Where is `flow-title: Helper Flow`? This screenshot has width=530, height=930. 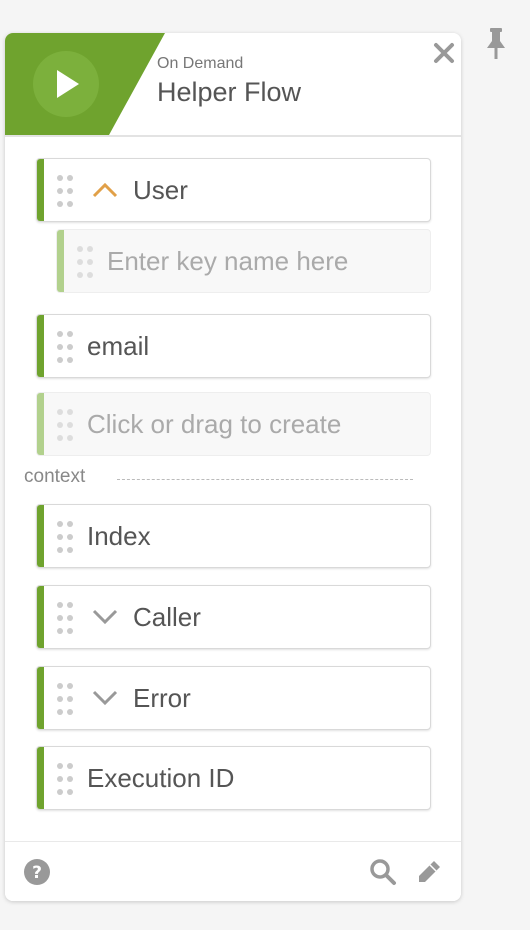 flow-title: Helper Flow is located at coordinates (229, 92).